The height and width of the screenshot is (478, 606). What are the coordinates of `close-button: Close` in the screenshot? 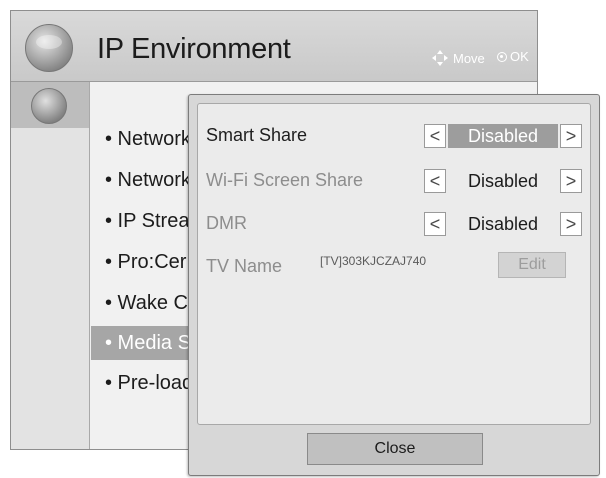 It's located at (395, 449).